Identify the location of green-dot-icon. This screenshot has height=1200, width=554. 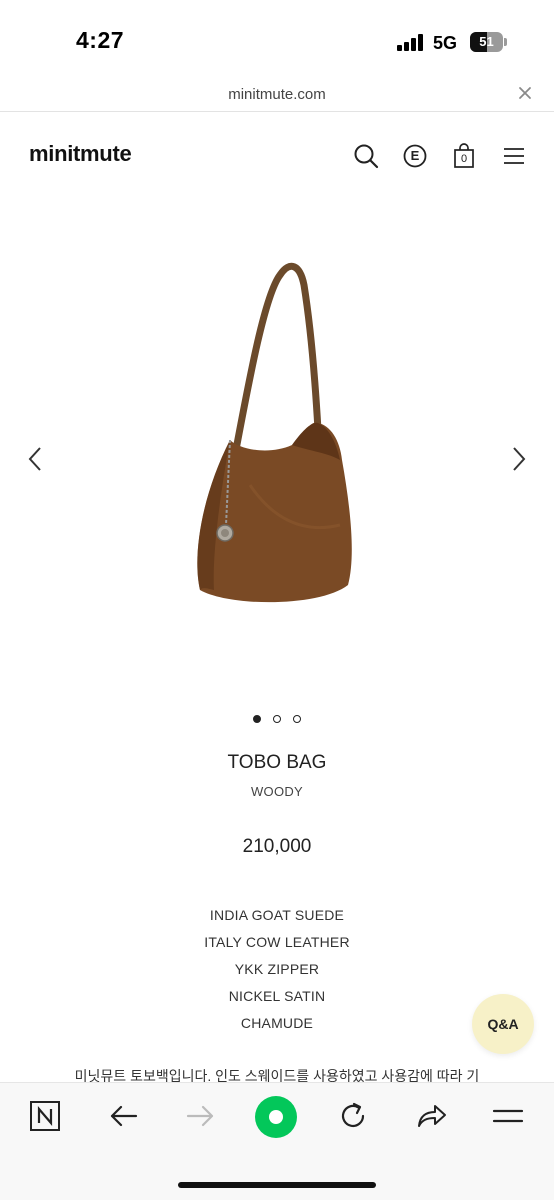
(276, 1117).